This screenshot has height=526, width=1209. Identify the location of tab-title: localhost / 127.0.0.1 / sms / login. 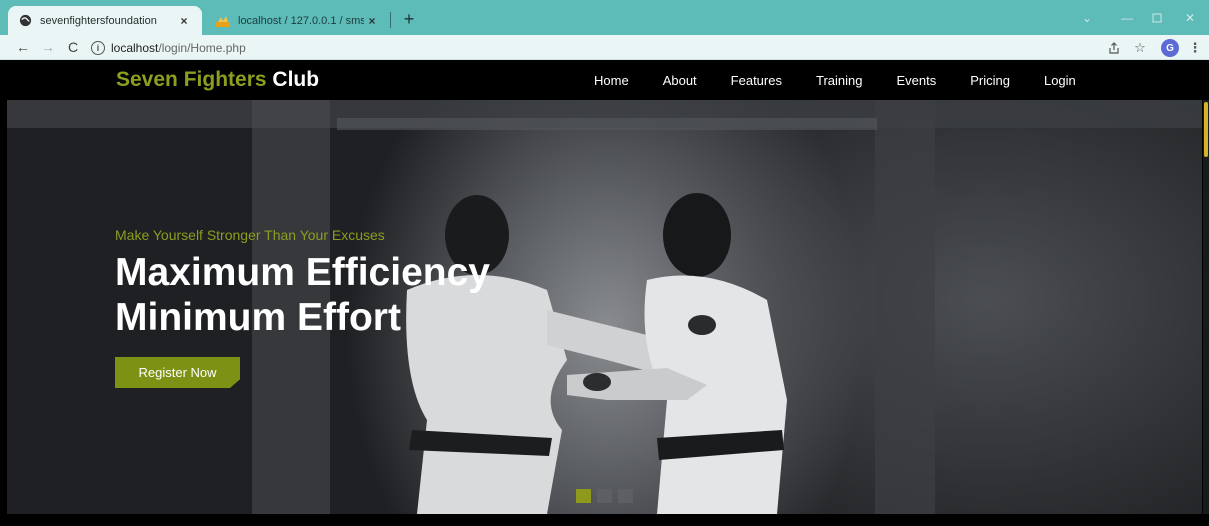
(301, 20).